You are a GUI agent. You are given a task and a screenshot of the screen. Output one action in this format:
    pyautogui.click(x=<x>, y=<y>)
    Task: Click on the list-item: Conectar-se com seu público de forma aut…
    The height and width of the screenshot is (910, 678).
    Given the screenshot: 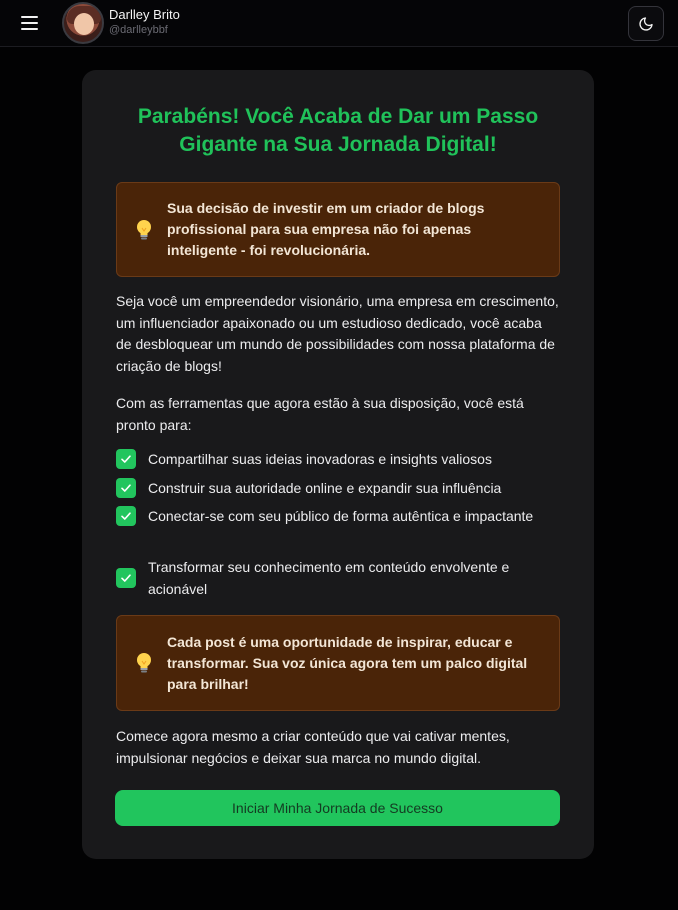 What is the action you would take?
    pyautogui.click(x=338, y=516)
    